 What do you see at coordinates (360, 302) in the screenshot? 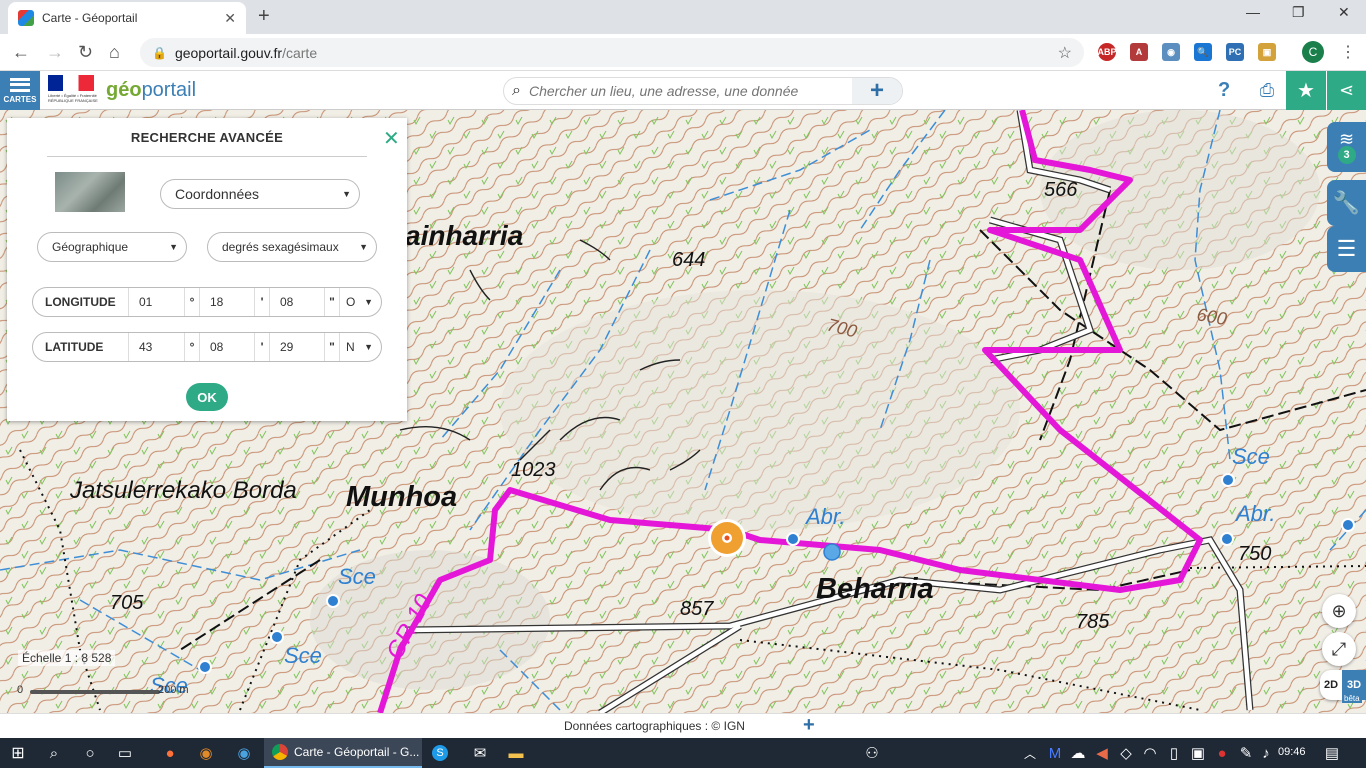
I see `longitude-direction-select: O ▼` at bounding box center [360, 302].